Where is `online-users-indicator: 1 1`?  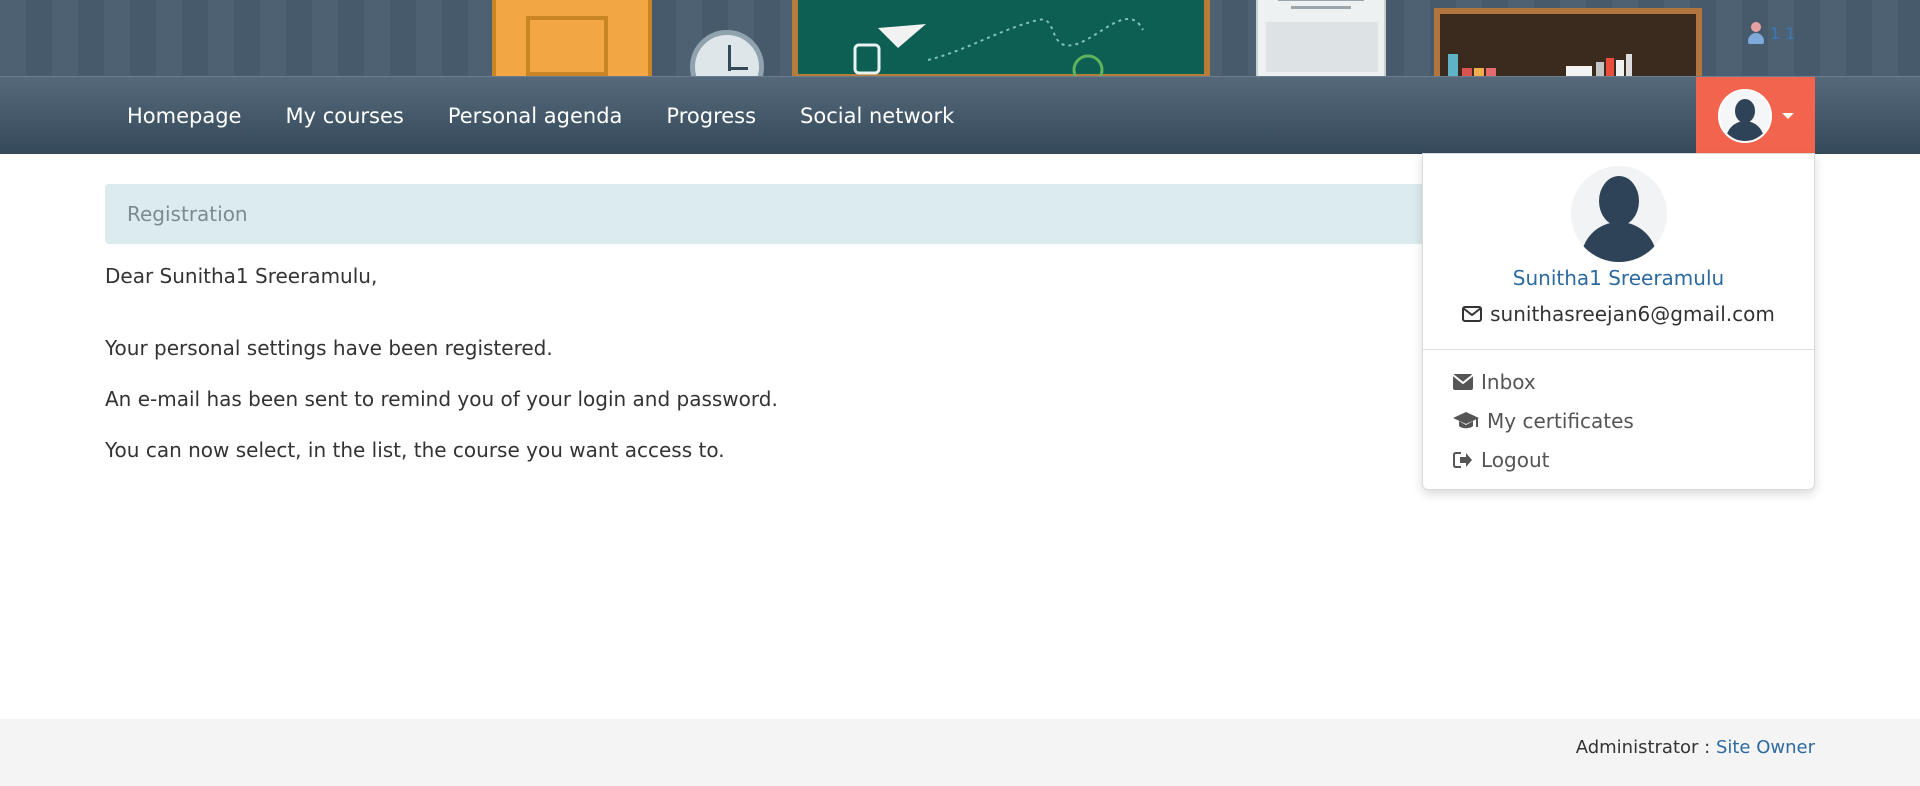 online-users-indicator: 1 1 is located at coordinates (1771, 33).